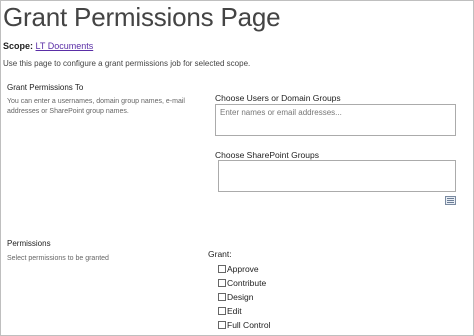 This screenshot has height=336, width=474. I want to click on sp-groups-field-label: Choose SharePoint Groups, so click(267, 155).